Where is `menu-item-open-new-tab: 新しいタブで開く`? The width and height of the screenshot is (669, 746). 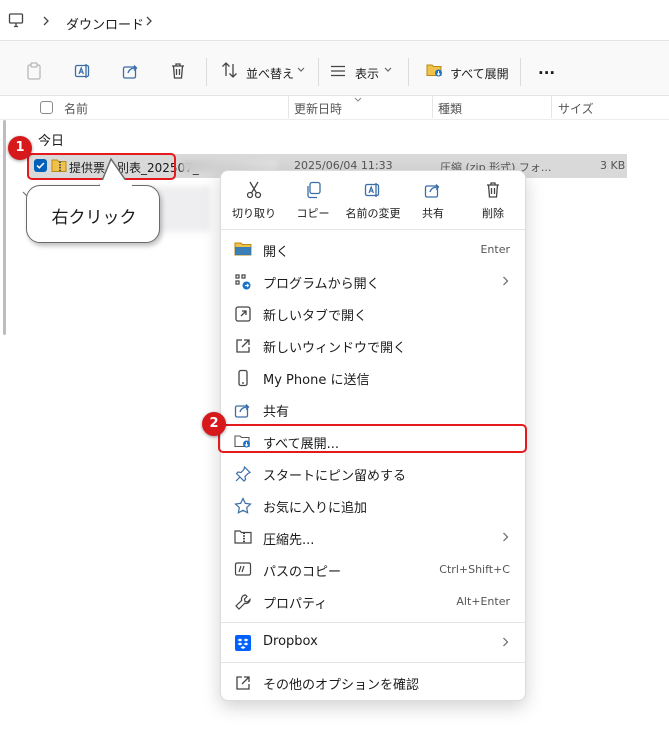 menu-item-open-new-tab: 新しいタブで開く is located at coordinates (373, 313).